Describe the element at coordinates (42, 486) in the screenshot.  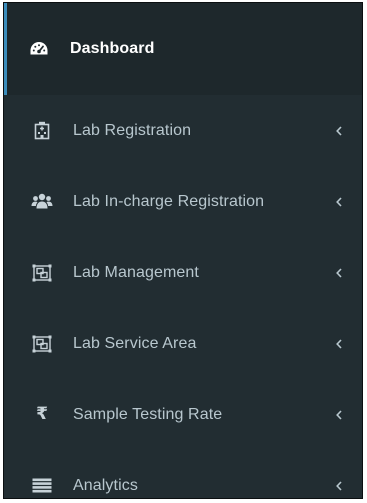
I see `list-icon` at that location.